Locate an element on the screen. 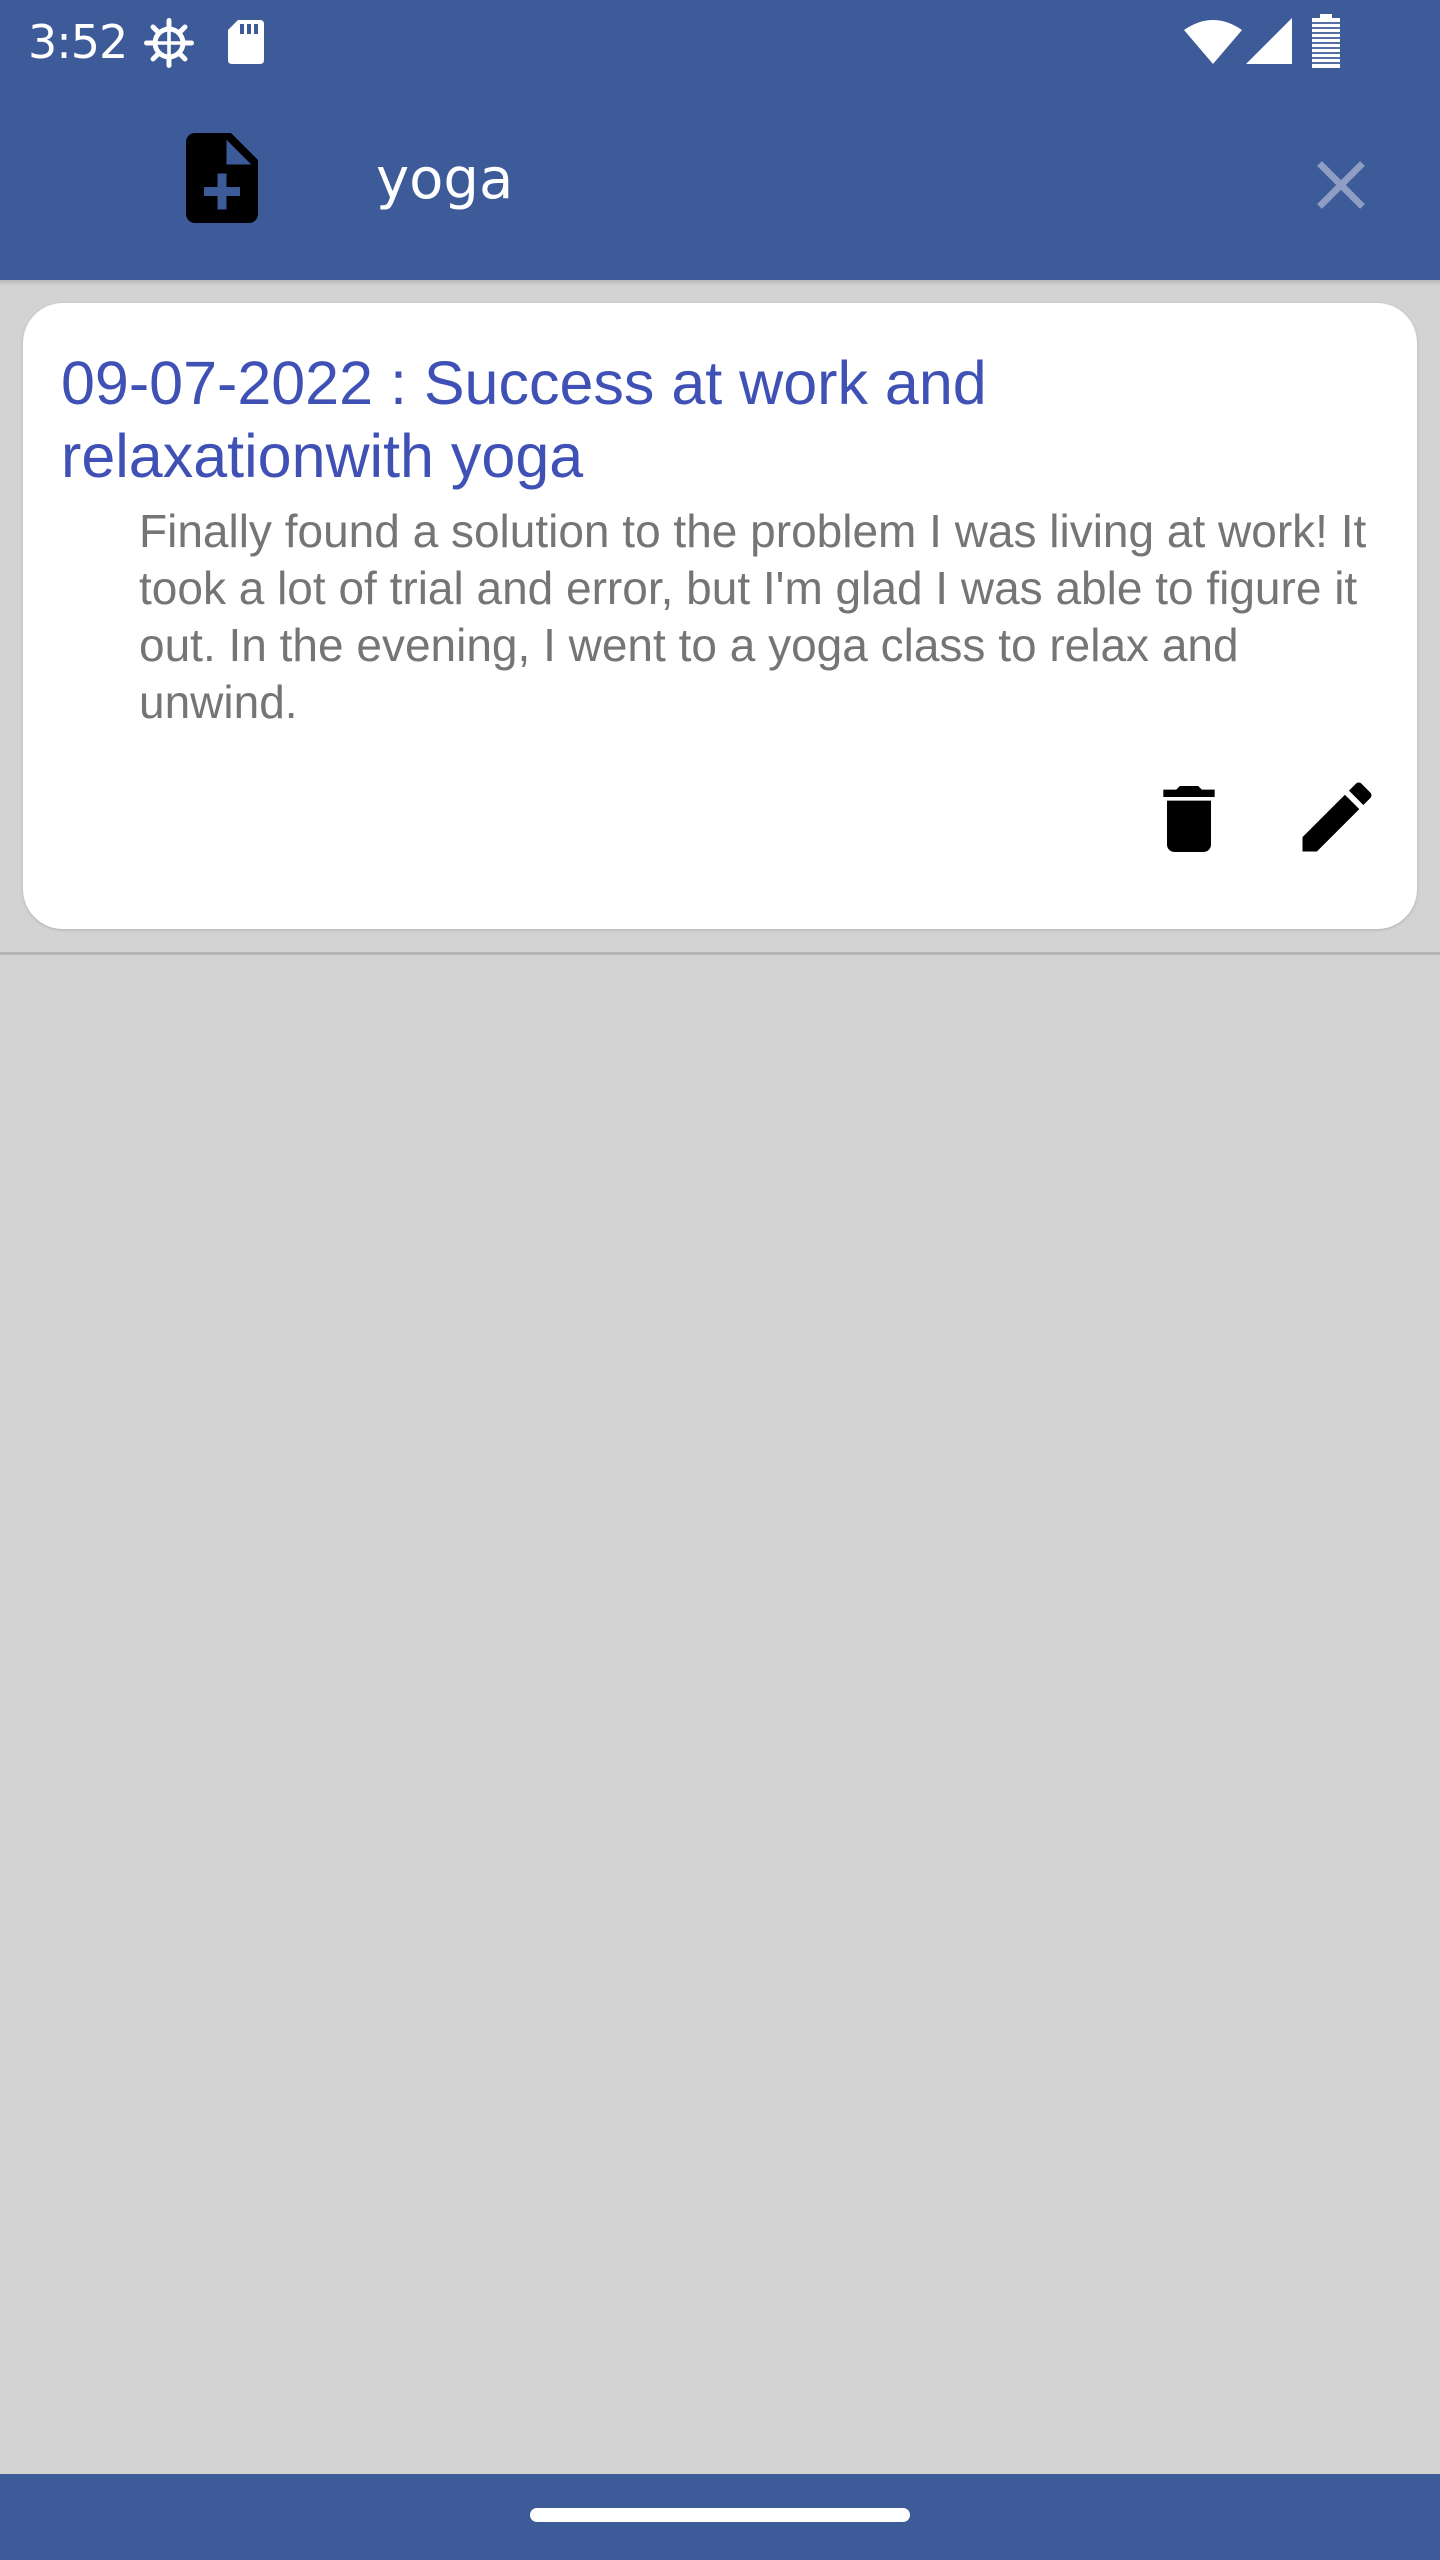 Image resolution: width=1440 pixels, height=2560 pixels. delete-icon is located at coordinates (1189, 819).